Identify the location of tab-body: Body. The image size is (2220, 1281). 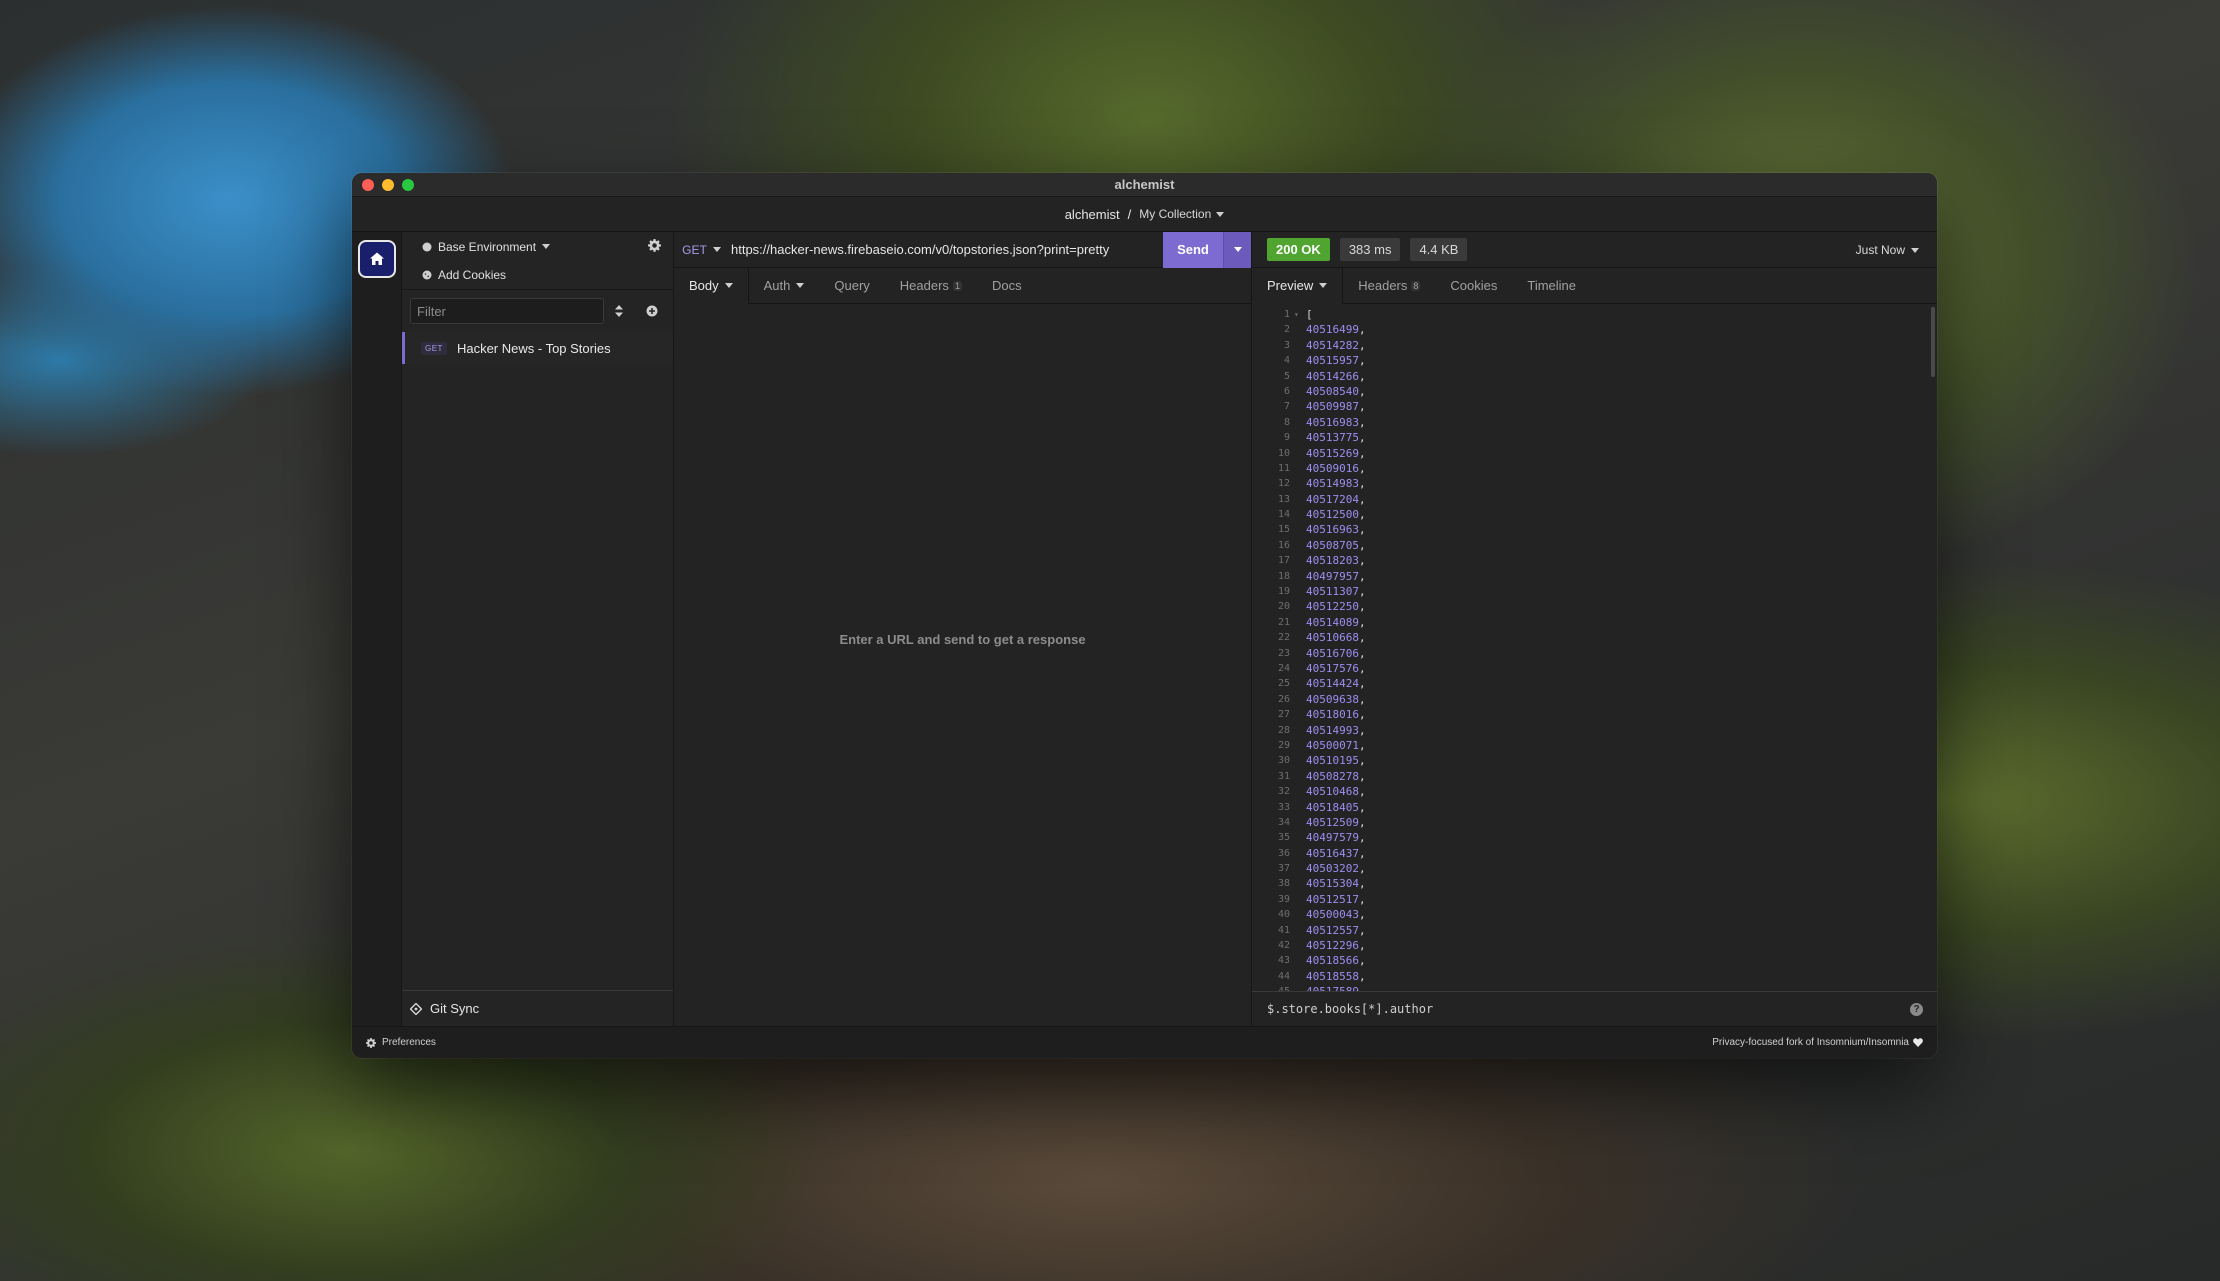
(711, 285).